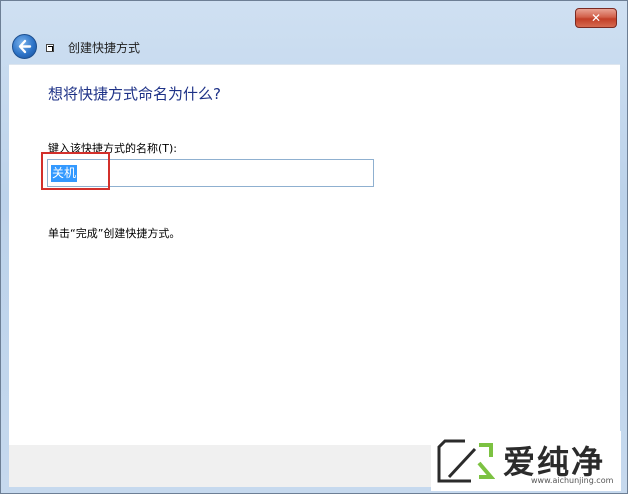 Image resolution: width=628 pixels, height=494 pixels. I want to click on back-arrow-icon, so click(25, 46).